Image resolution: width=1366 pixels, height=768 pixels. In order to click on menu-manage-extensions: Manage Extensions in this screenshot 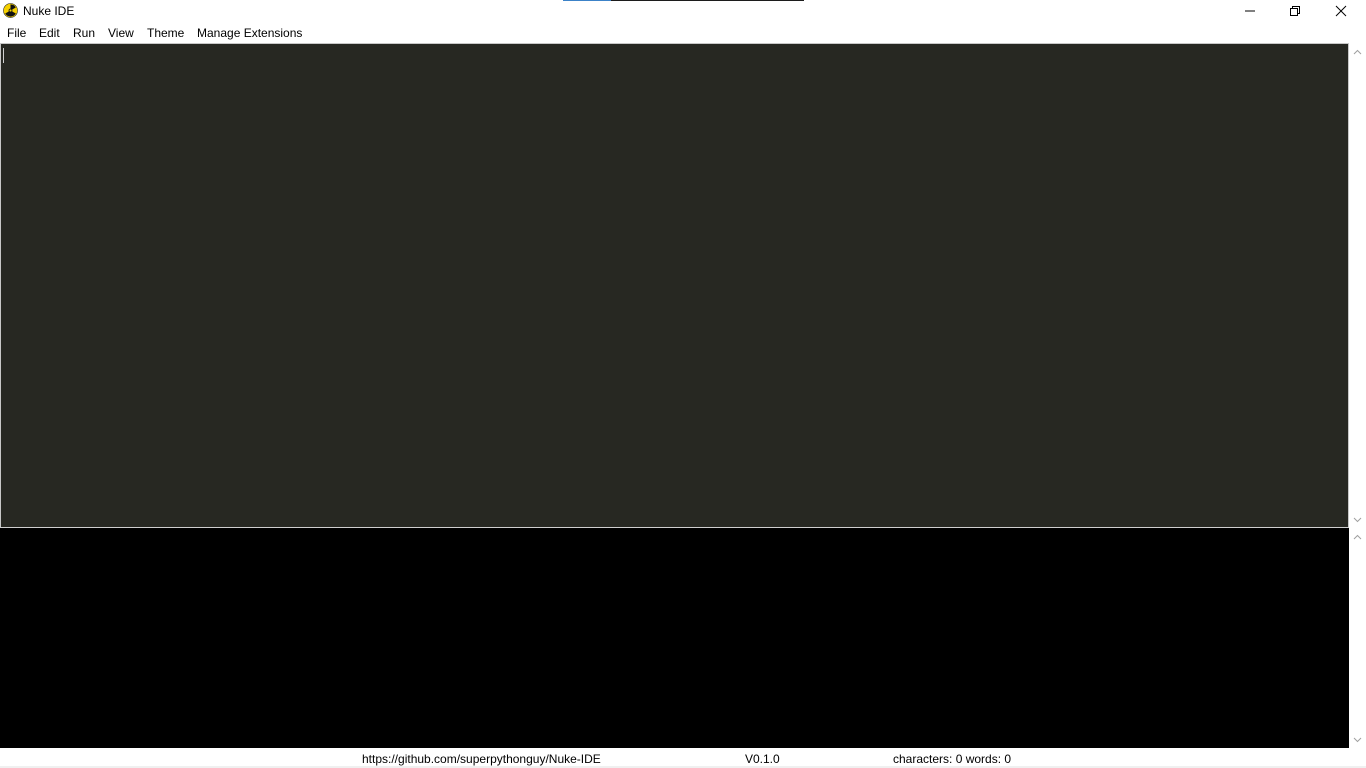, I will do `click(249, 33)`.